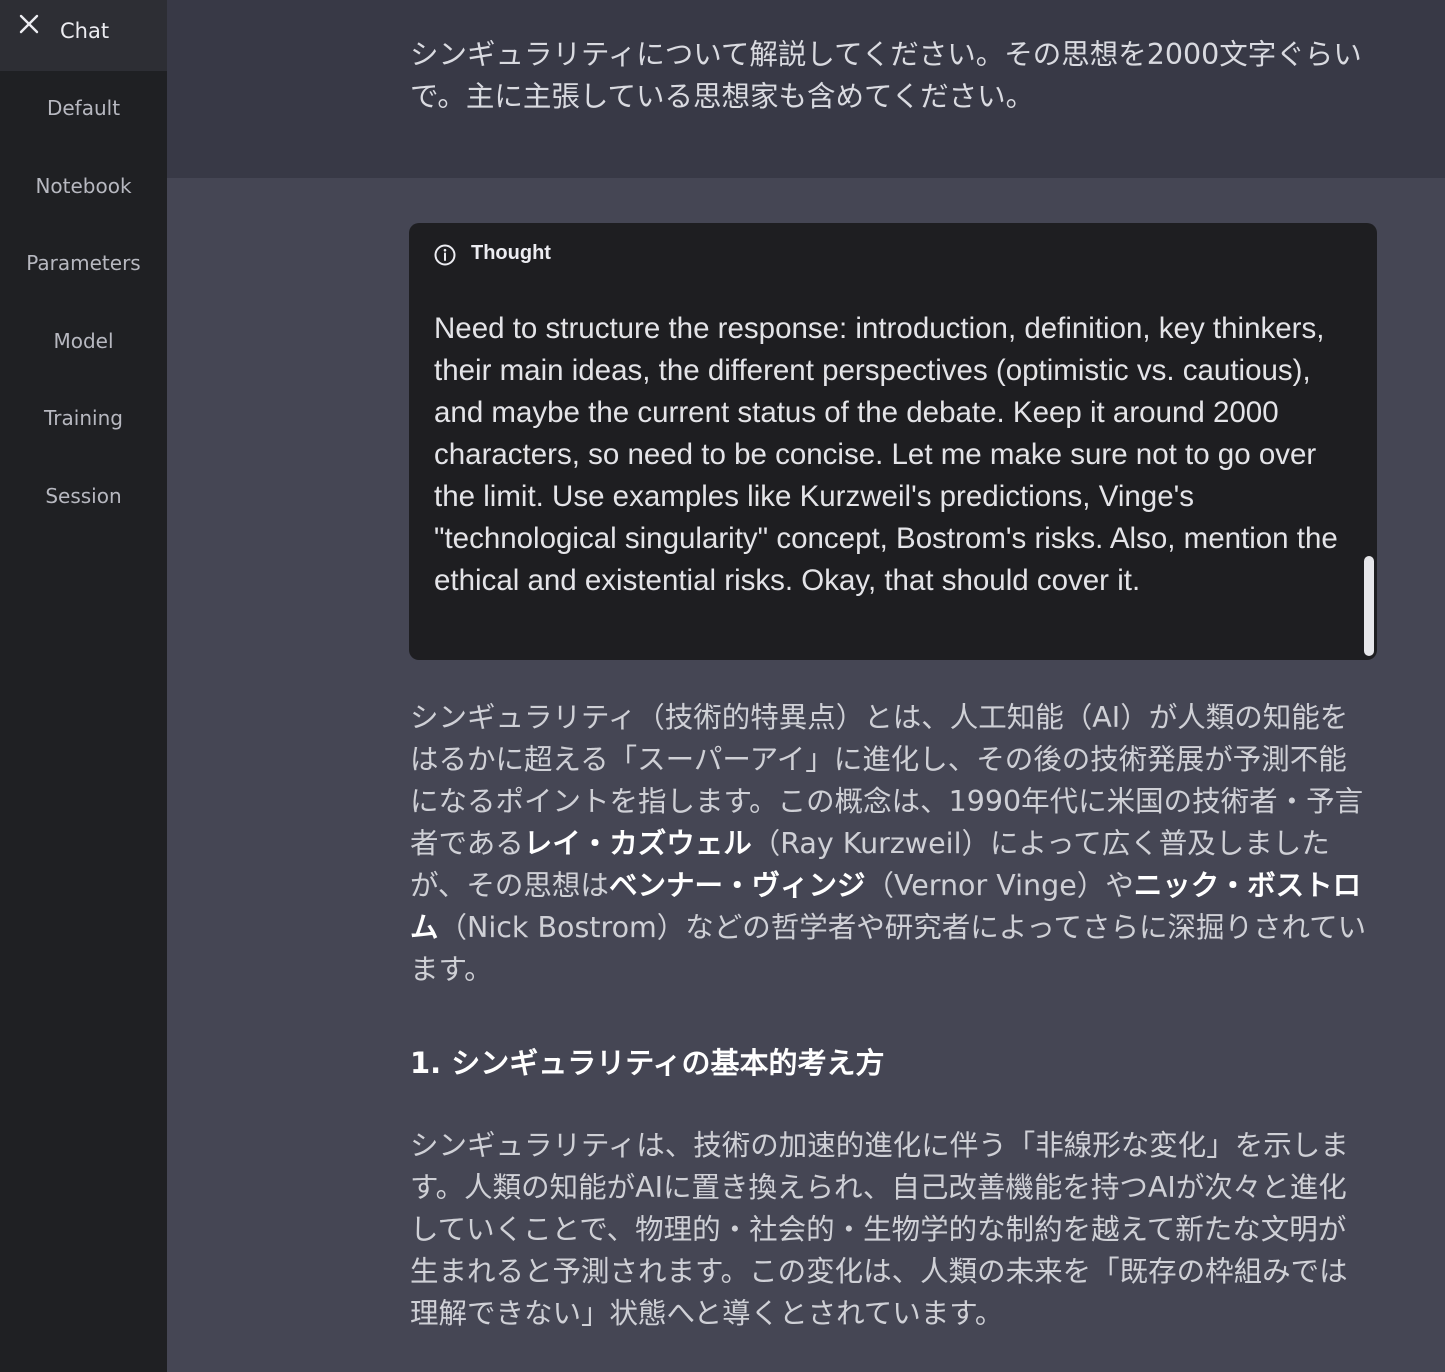 Image resolution: width=1445 pixels, height=1372 pixels. I want to click on tab-chat: Chat, so click(83, 35).